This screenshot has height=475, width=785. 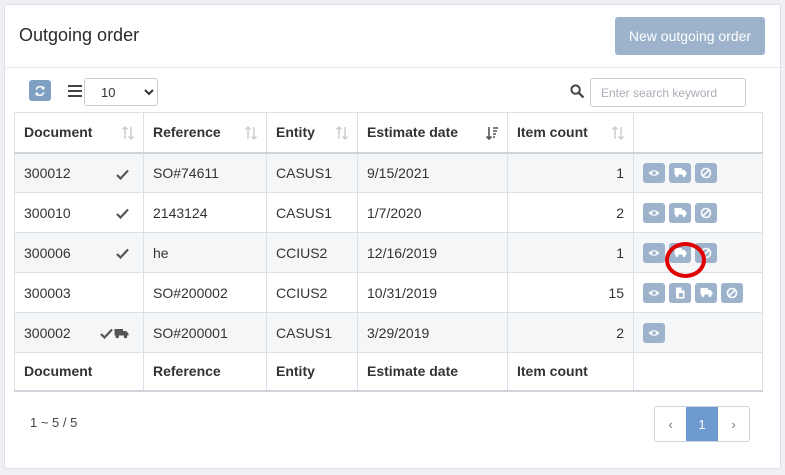 What do you see at coordinates (47, 292) in the screenshot?
I see `document-number: 300003` at bounding box center [47, 292].